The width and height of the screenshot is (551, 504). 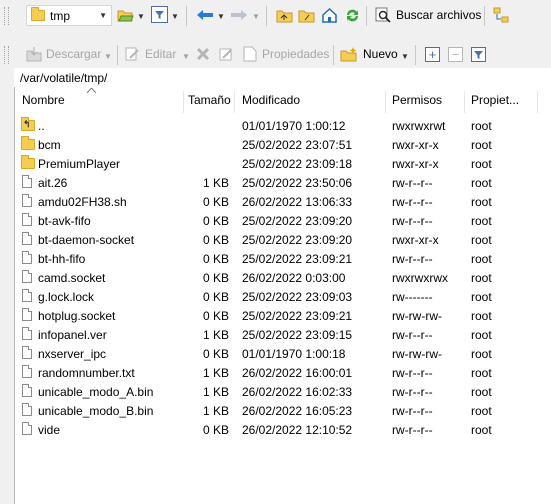 What do you see at coordinates (283, 125) in the screenshot?
I see `file-row: ↰.. 01/01/1970 1:00:12 rwxrwxrwt root` at bounding box center [283, 125].